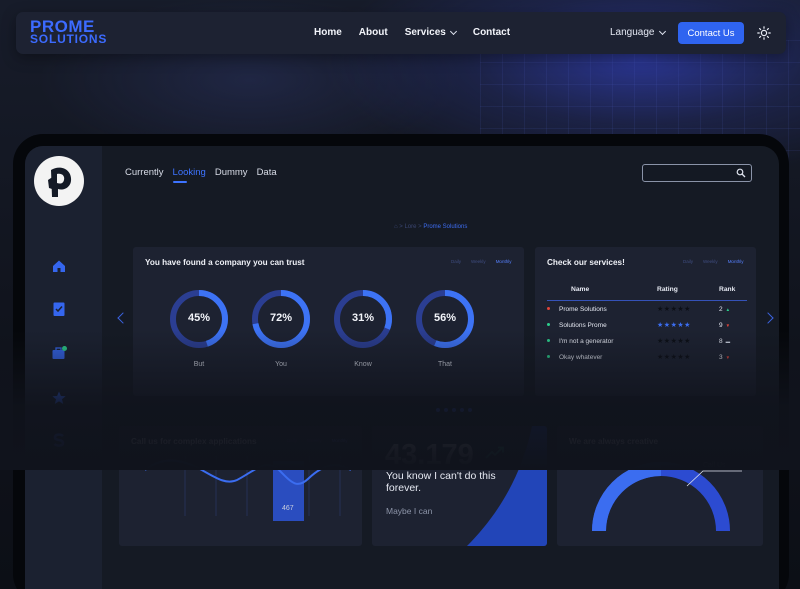 The height and width of the screenshot is (589, 800). What do you see at coordinates (711, 33) in the screenshot?
I see `contact-us-button: Contact Us` at bounding box center [711, 33].